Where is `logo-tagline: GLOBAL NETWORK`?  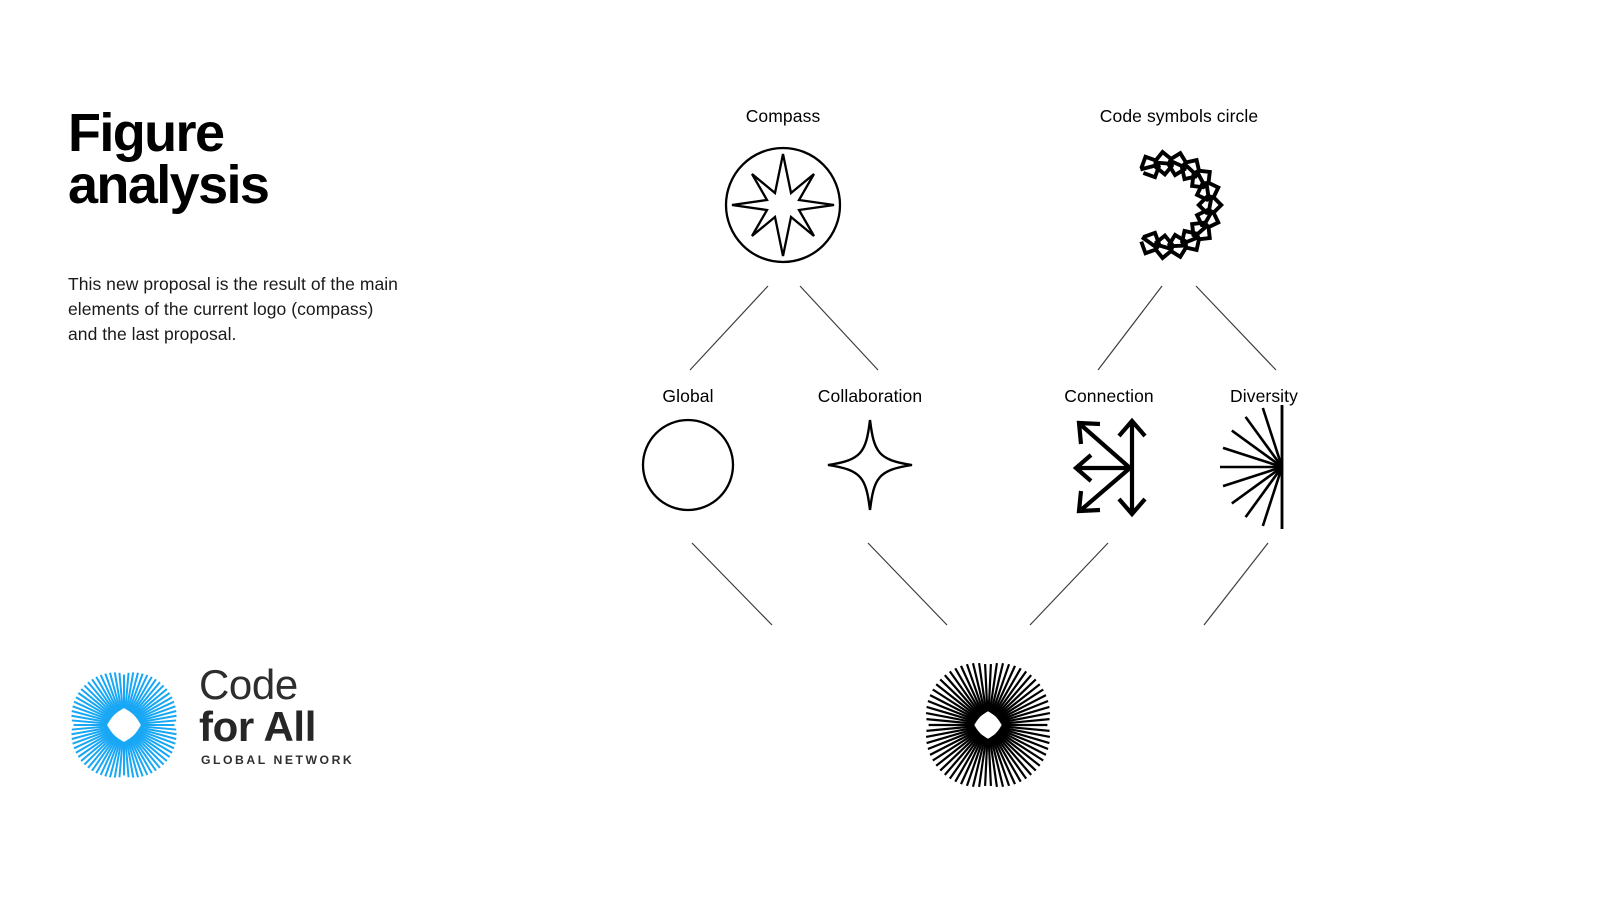
logo-tagline: GLOBAL NETWORK is located at coordinates (278, 760).